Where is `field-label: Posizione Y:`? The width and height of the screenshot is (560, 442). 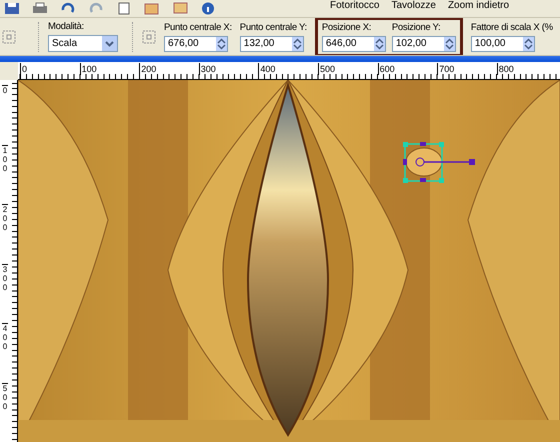
field-label: Posizione Y: is located at coordinates (417, 27).